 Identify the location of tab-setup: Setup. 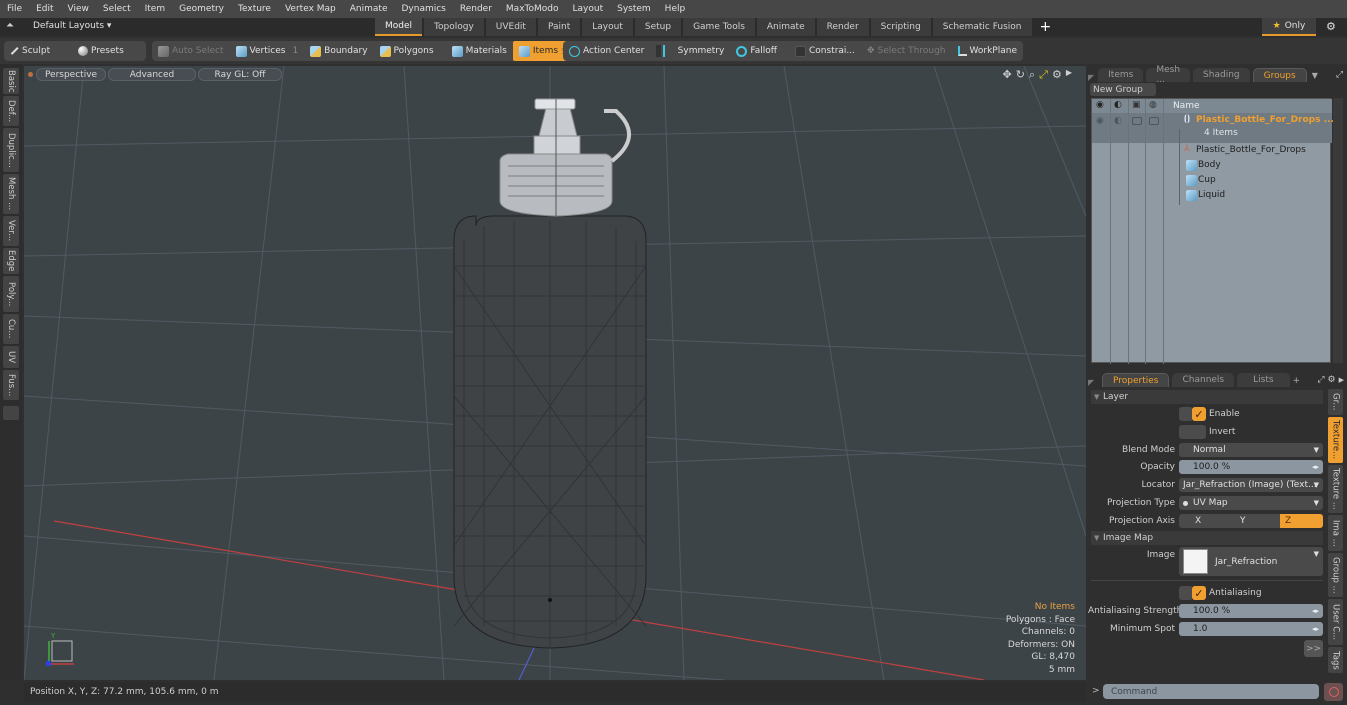
(658, 27).